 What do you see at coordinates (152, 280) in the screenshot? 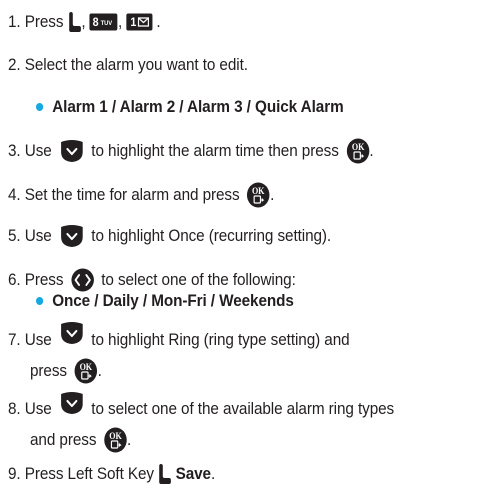
I see `step-6: 6. Press to select one of the following:` at bounding box center [152, 280].